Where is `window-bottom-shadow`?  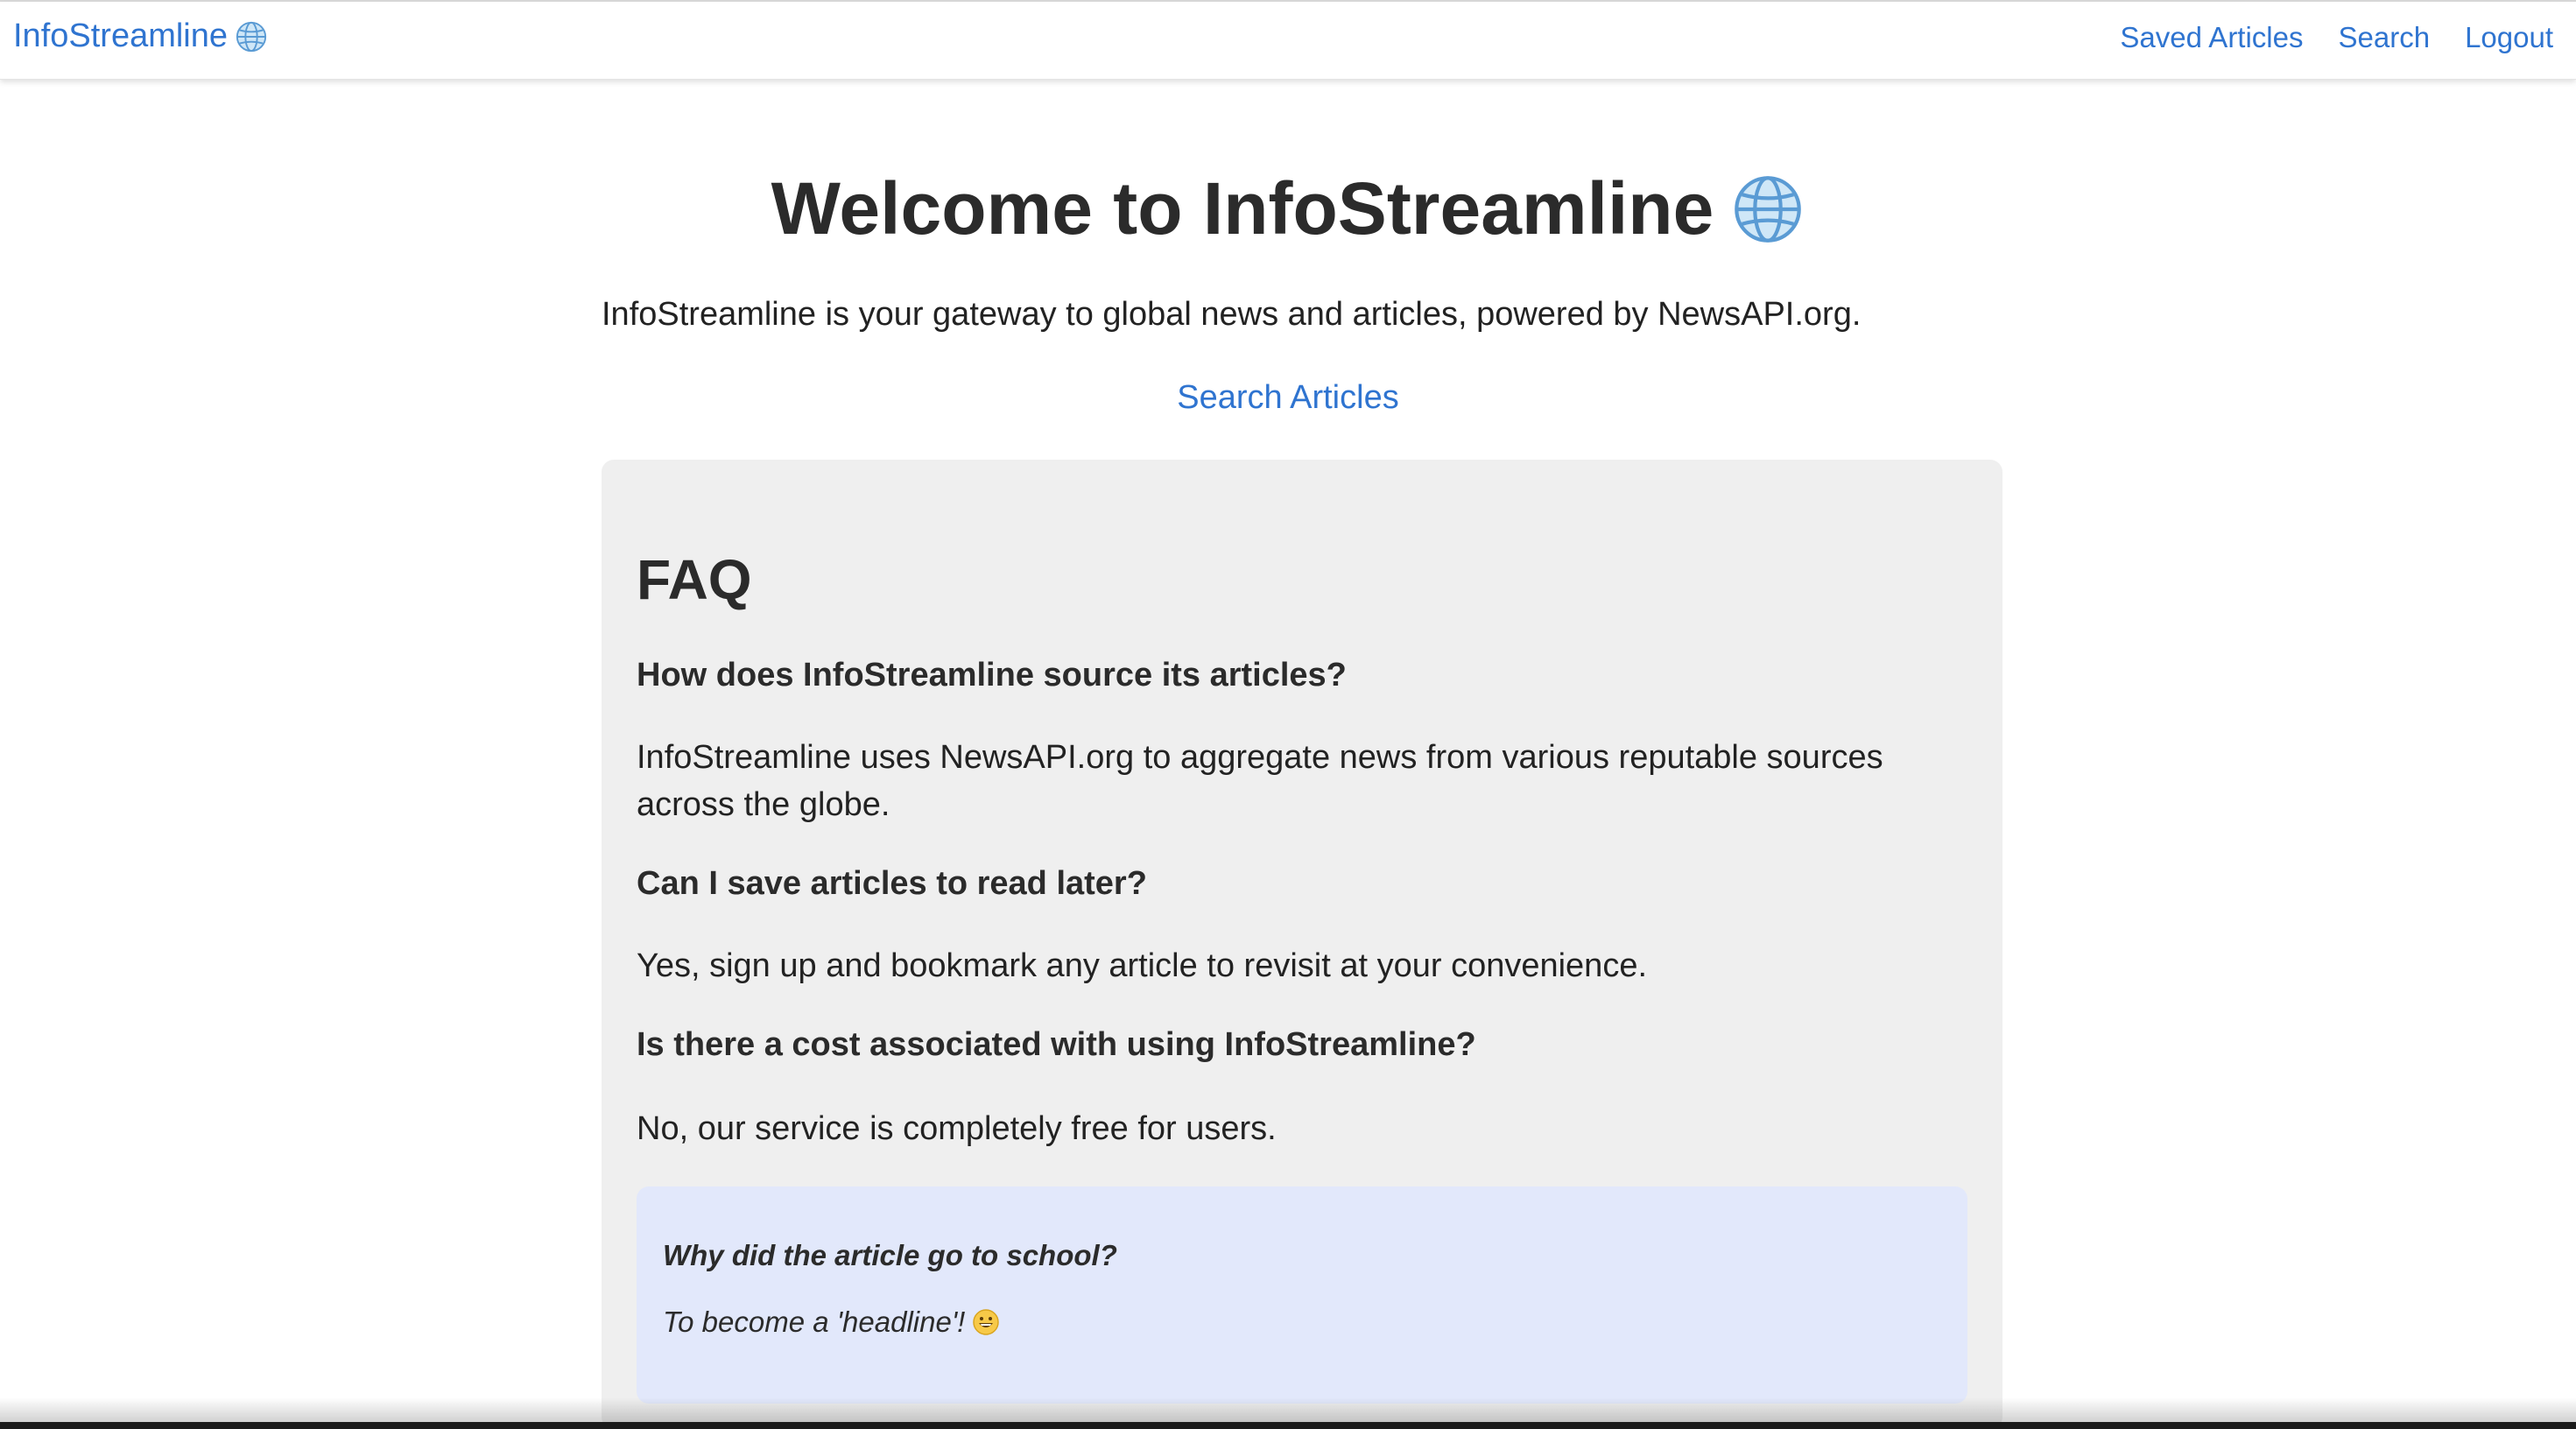 window-bottom-shadow is located at coordinates (1288, 1410).